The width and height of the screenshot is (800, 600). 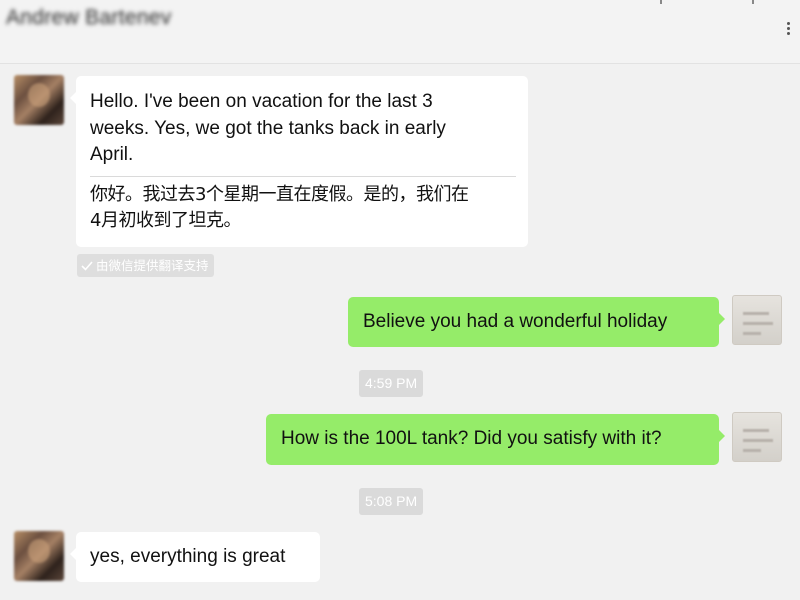 I want to click on message-line: April., so click(x=112, y=154).